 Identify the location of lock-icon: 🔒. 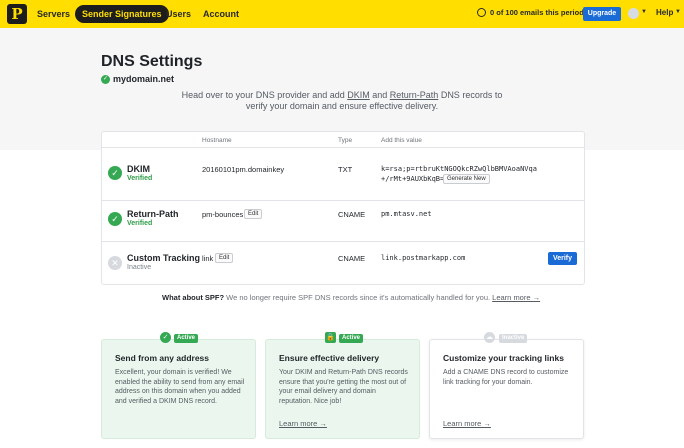
(330, 337).